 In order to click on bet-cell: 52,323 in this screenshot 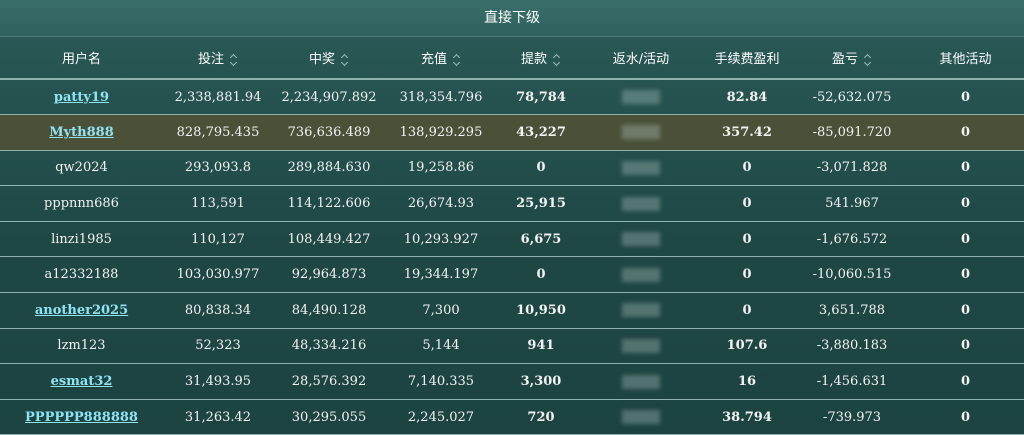, I will do `click(218, 346)`.